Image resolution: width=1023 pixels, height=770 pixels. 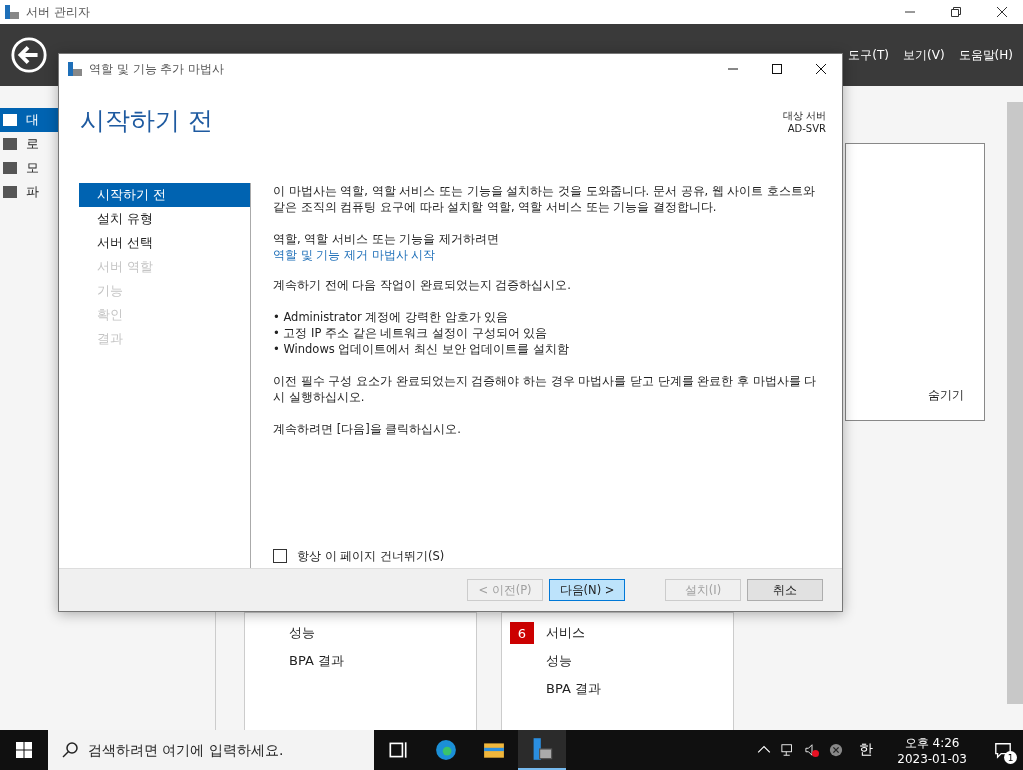 I want to click on remove-text: 역할, 역할 서비스 또는 기능을 제거하려면, so click(x=386, y=239).